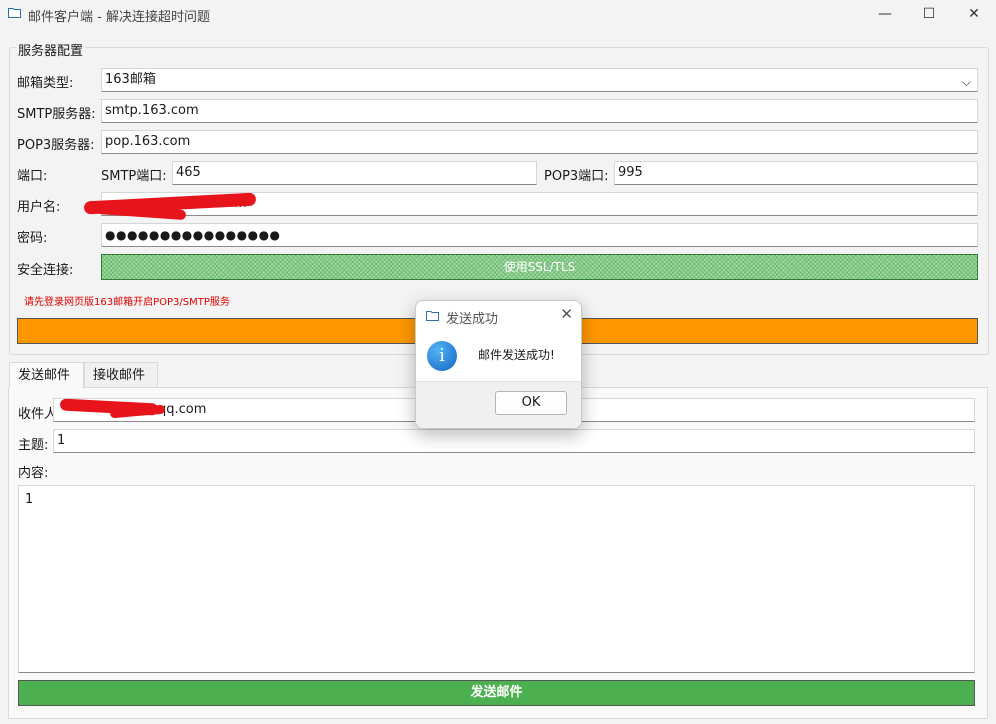  What do you see at coordinates (33, 445) in the screenshot?
I see `subject-label: 主题:` at bounding box center [33, 445].